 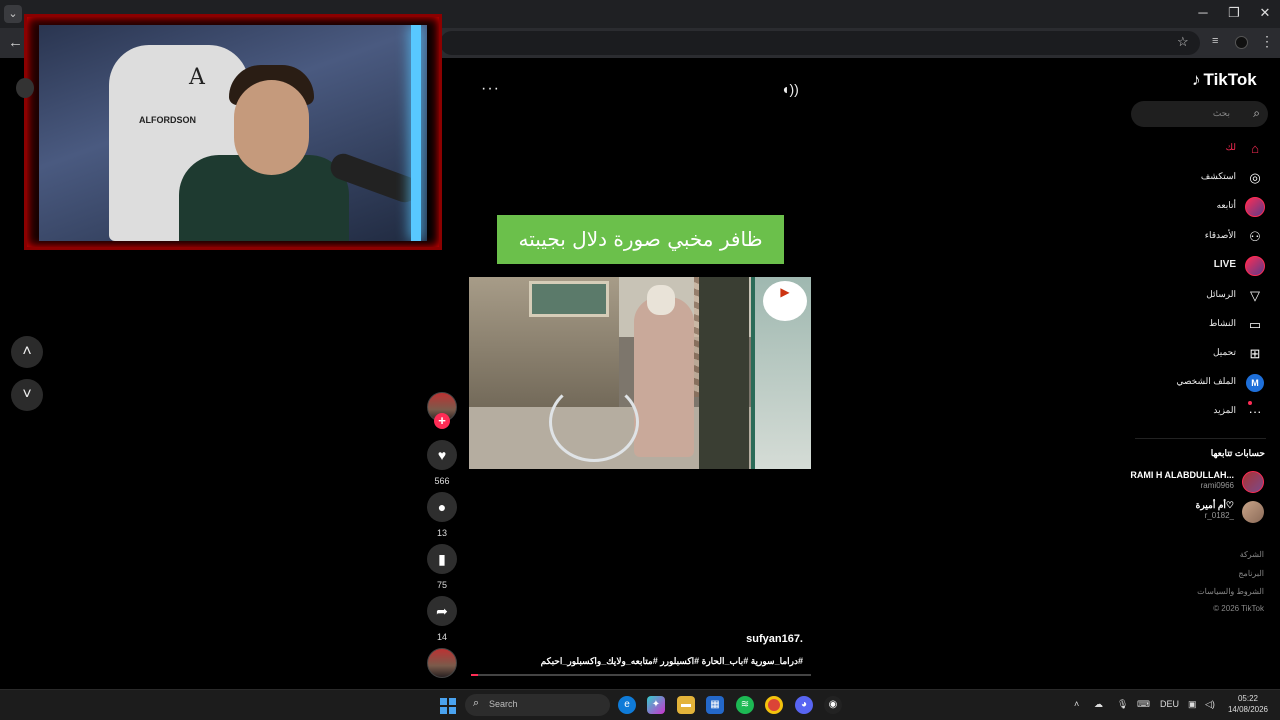 What do you see at coordinates (442, 559) in the screenshot?
I see `bookmark-icon: ▮` at bounding box center [442, 559].